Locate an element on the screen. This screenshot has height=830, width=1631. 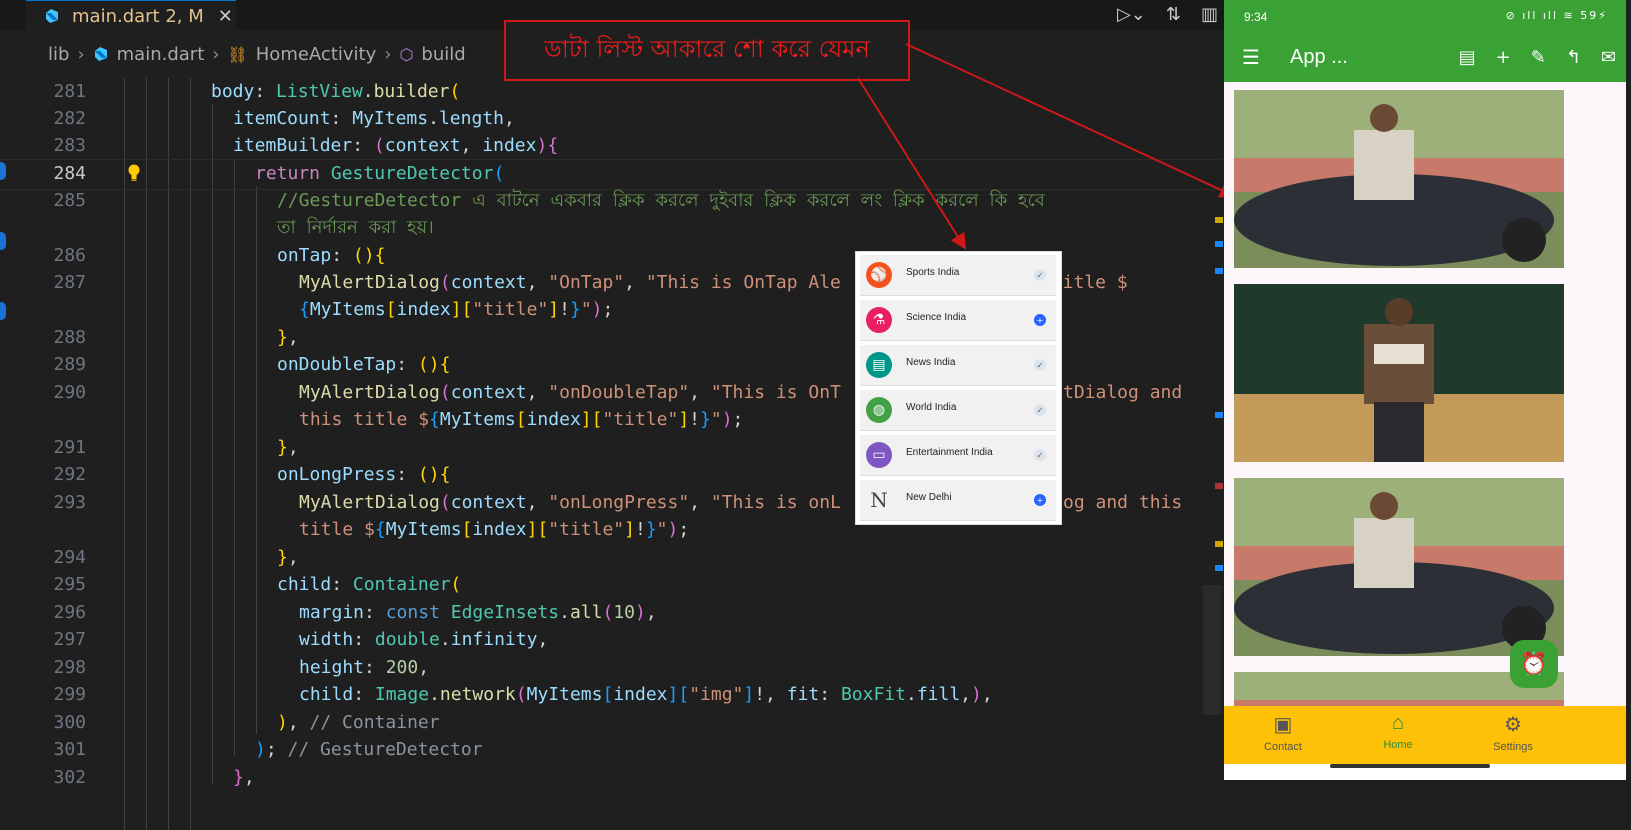
list-item: ⚾ Sports India ✓ is located at coordinates (958, 275).